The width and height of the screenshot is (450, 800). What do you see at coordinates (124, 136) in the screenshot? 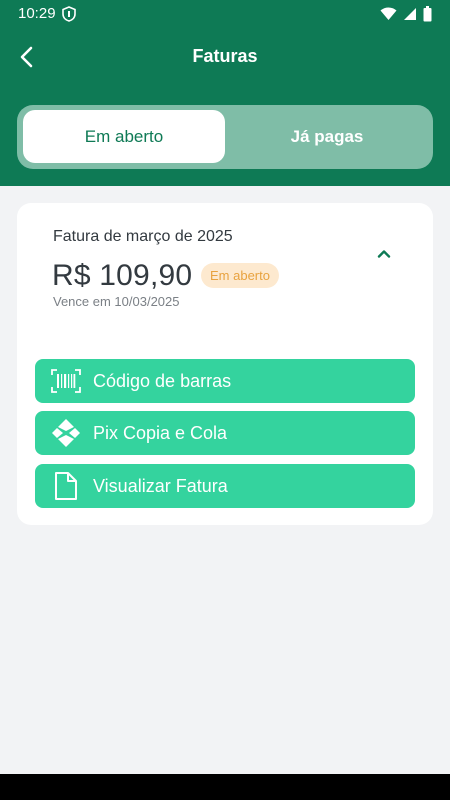
I see `tab-open: Em aberto` at bounding box center [124, 136].